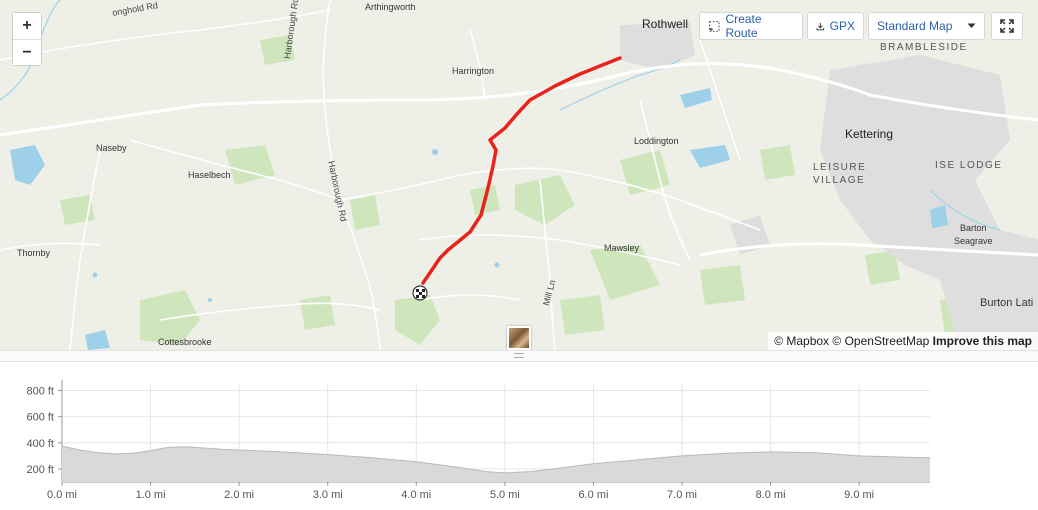 The width and height of the screenshot is (1038, 510). Describe the element at coordinates (390, 7) in the screenshot. I see `place-label: Arthingworth` at that location.